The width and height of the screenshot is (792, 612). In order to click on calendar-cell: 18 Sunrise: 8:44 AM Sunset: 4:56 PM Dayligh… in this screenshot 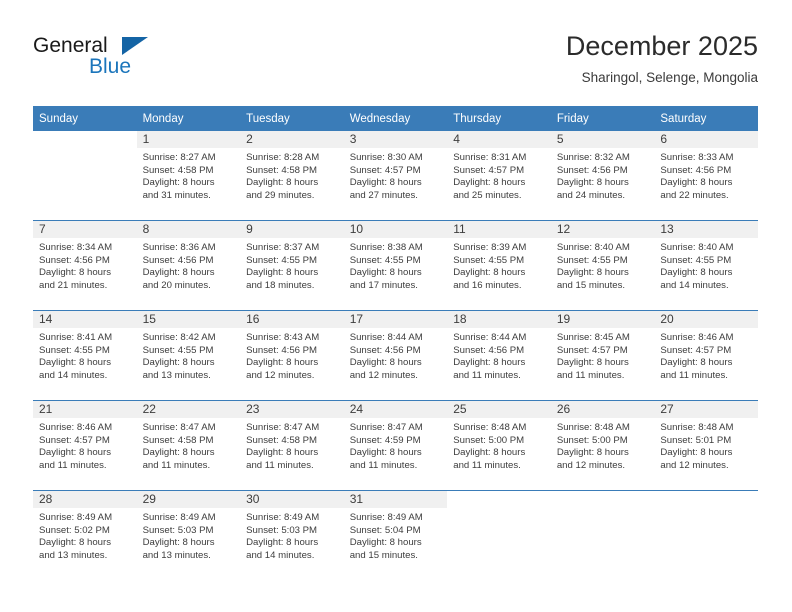, I will do `click(499, 355)`.